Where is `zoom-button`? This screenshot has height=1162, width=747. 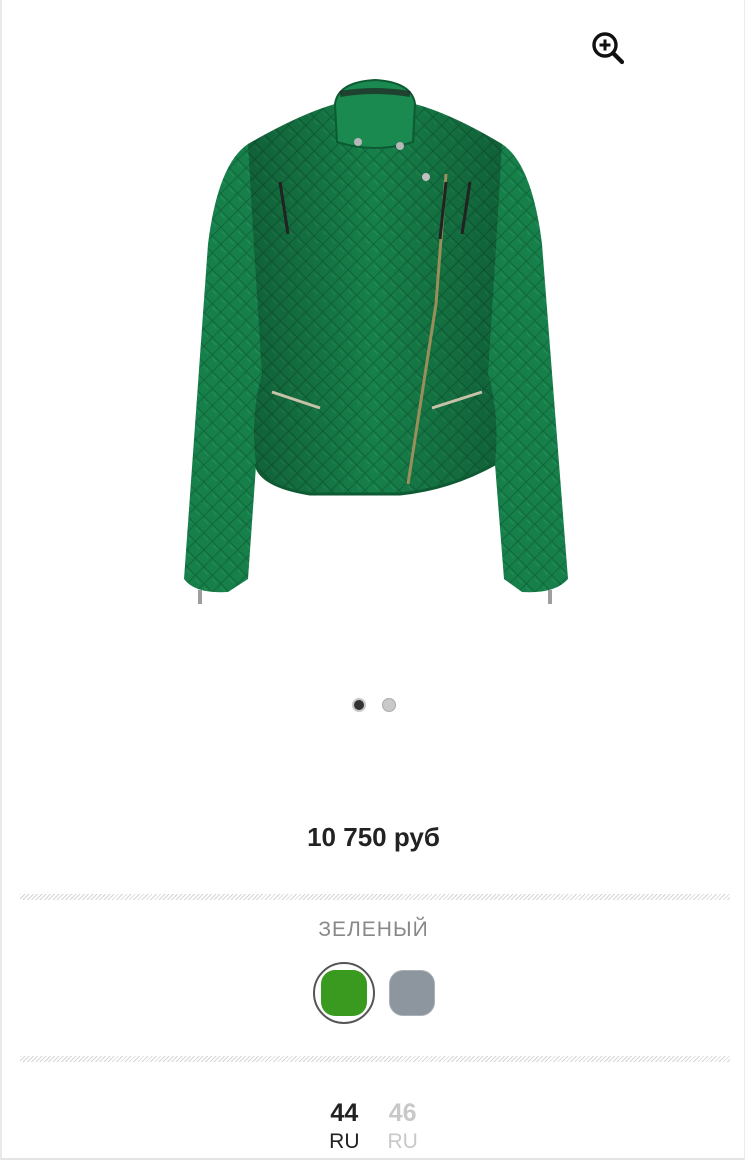 zoom-button is located at coordinates (608, 48).